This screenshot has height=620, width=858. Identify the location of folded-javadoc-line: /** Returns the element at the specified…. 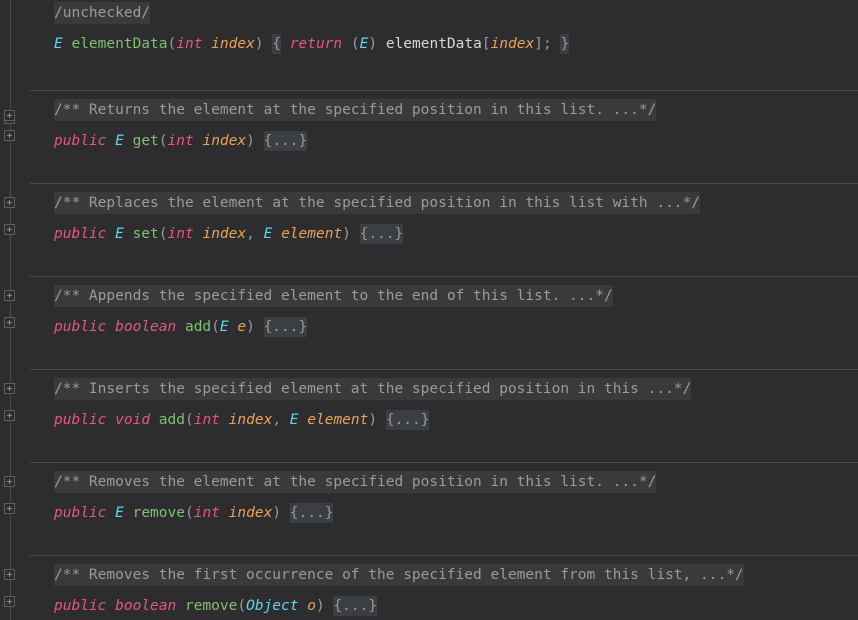
(355, 110).